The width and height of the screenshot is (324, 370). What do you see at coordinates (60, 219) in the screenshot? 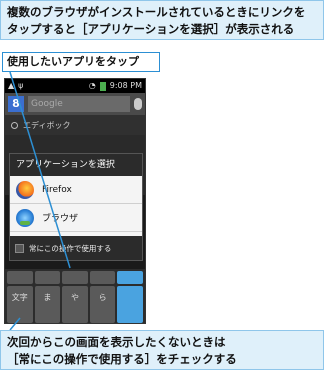
I see `app-label: ブラウザ` at bounding box center [60, 219].